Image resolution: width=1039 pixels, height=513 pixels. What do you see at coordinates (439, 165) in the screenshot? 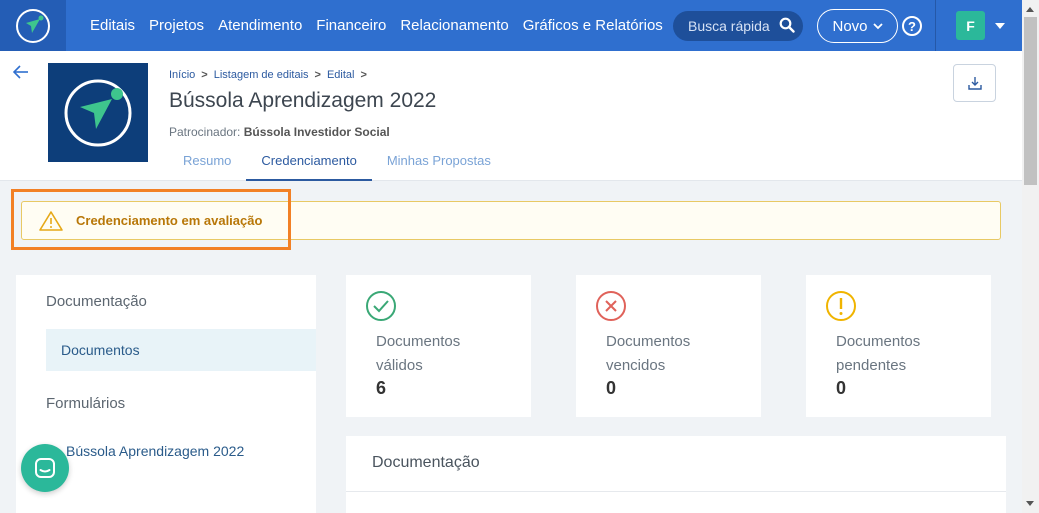
I see `tab-minhas-propostas: Minhas Propostas` at bounding box center [439, 165].